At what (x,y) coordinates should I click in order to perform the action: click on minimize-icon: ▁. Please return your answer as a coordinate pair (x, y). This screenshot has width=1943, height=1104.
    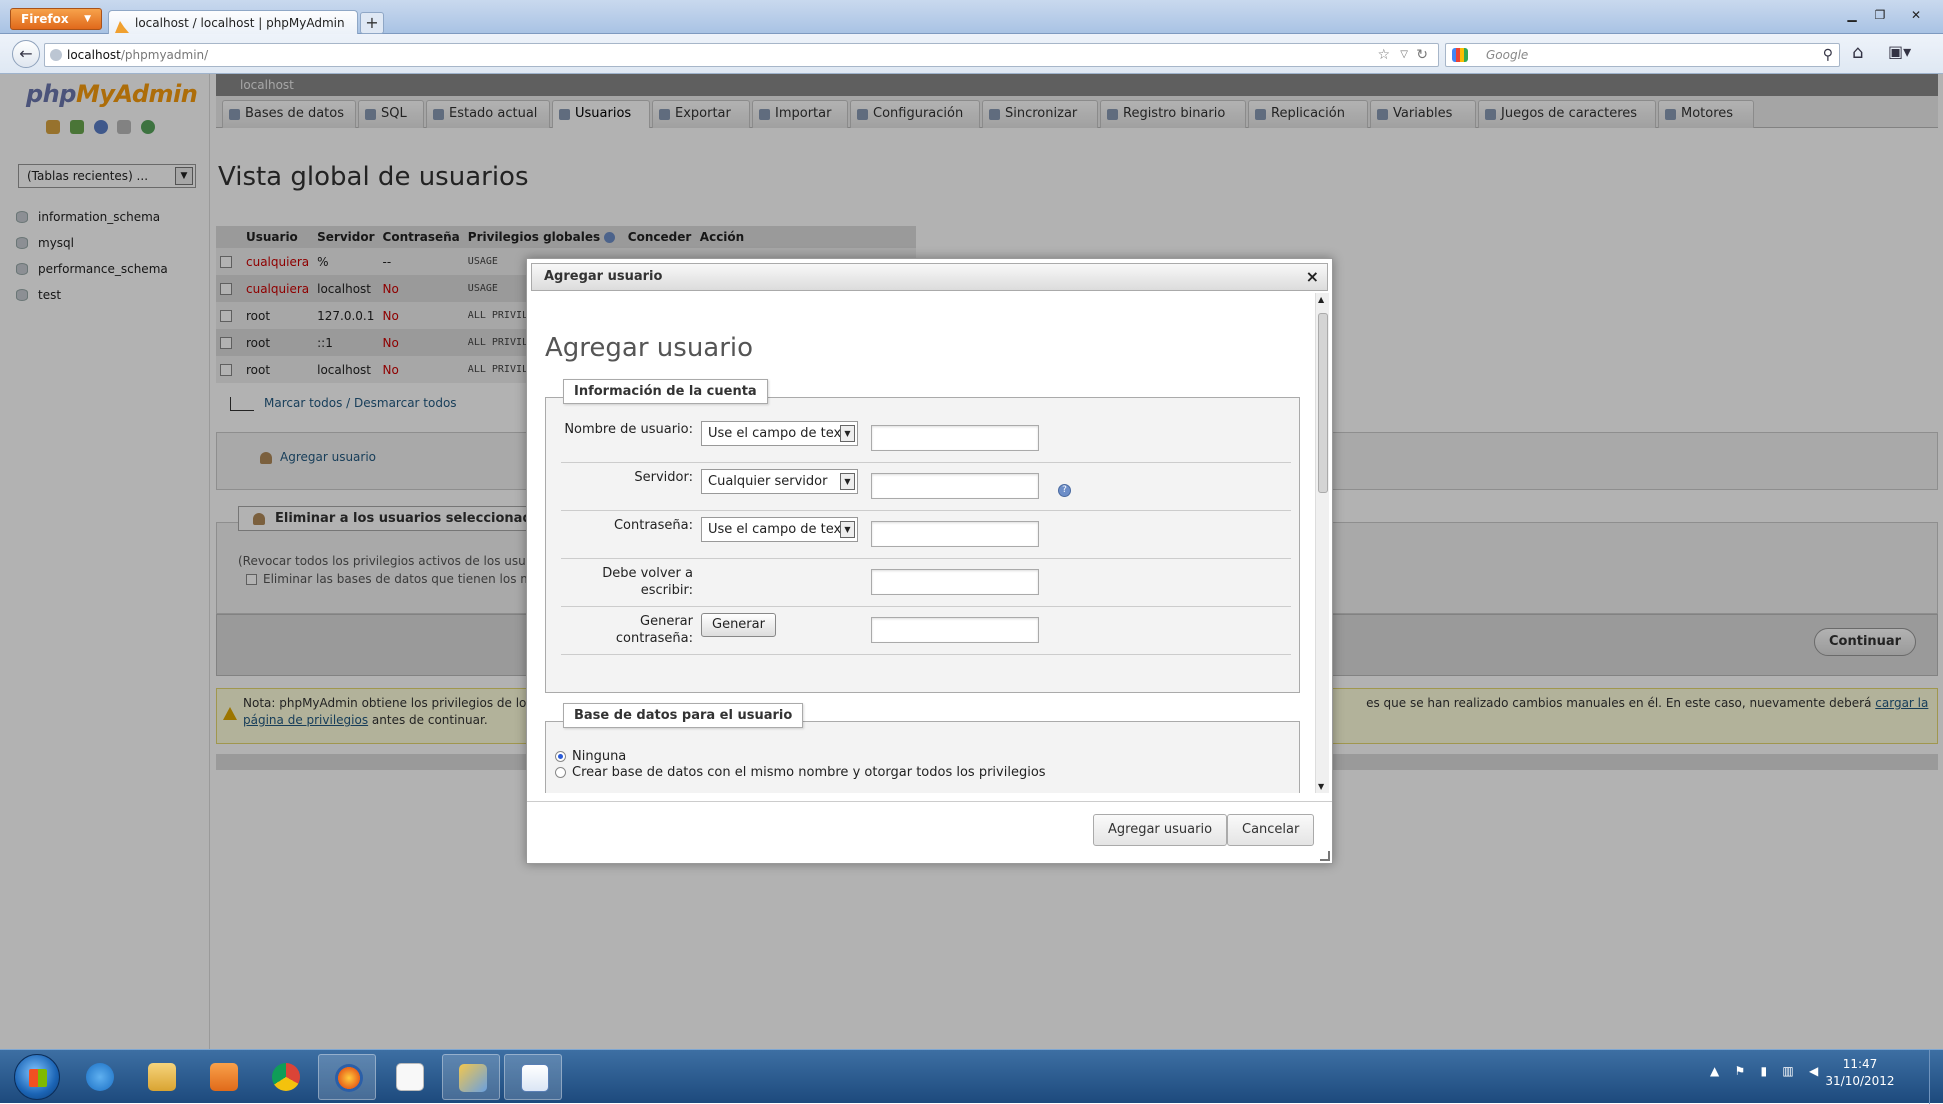
    Looking at the image, I should click on (1852, 16).